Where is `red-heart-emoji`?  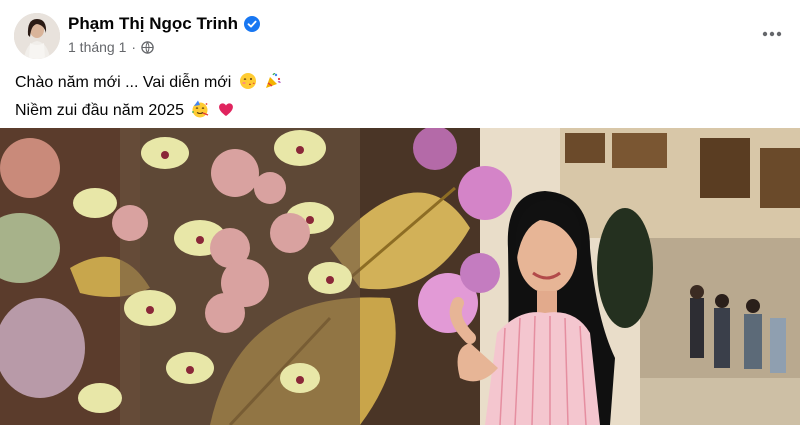 red-heart-emoji is located at coordinates (226, 113).